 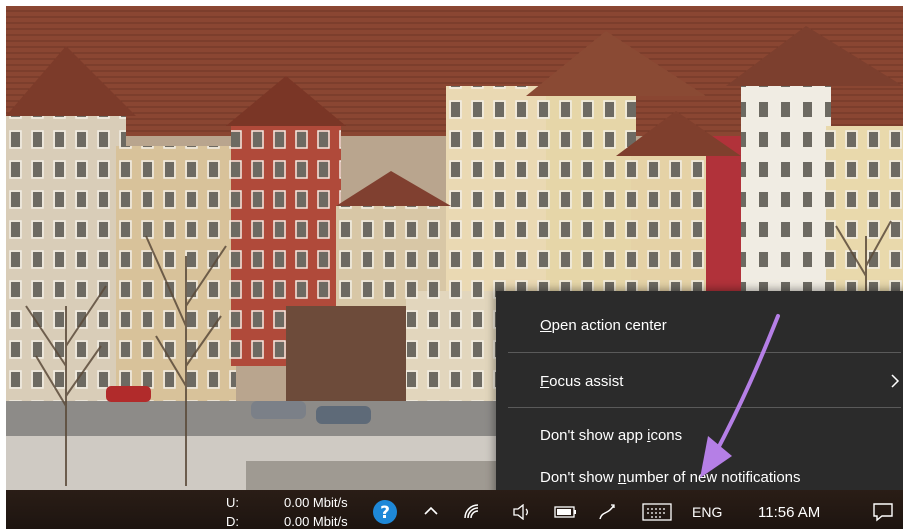 What do you see at coordinates (607, 512) in the screenshot?
I see `pen-icon` at bounding box center [607, 512].